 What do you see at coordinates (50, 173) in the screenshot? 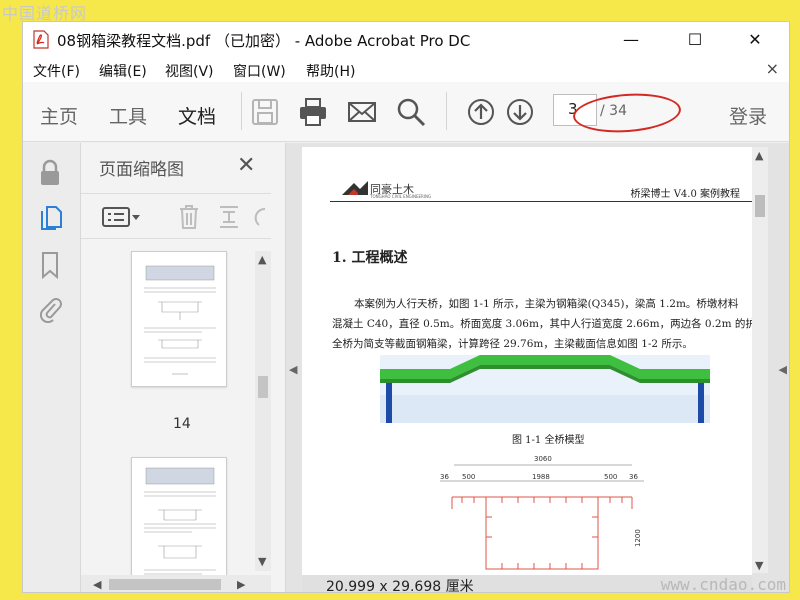
I see `lock-icon` at bounding box center [50, 173].